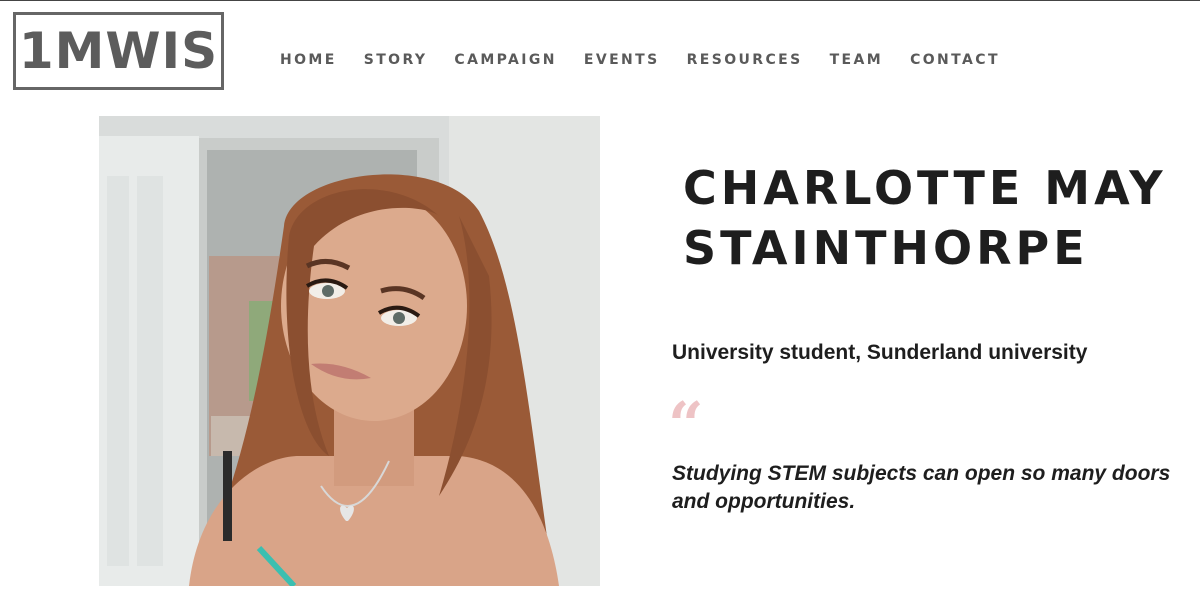  Describe the element at coordinates (505, 60) in the screenshot. I see `nav-campaign: CAMPAIGN` at that location.